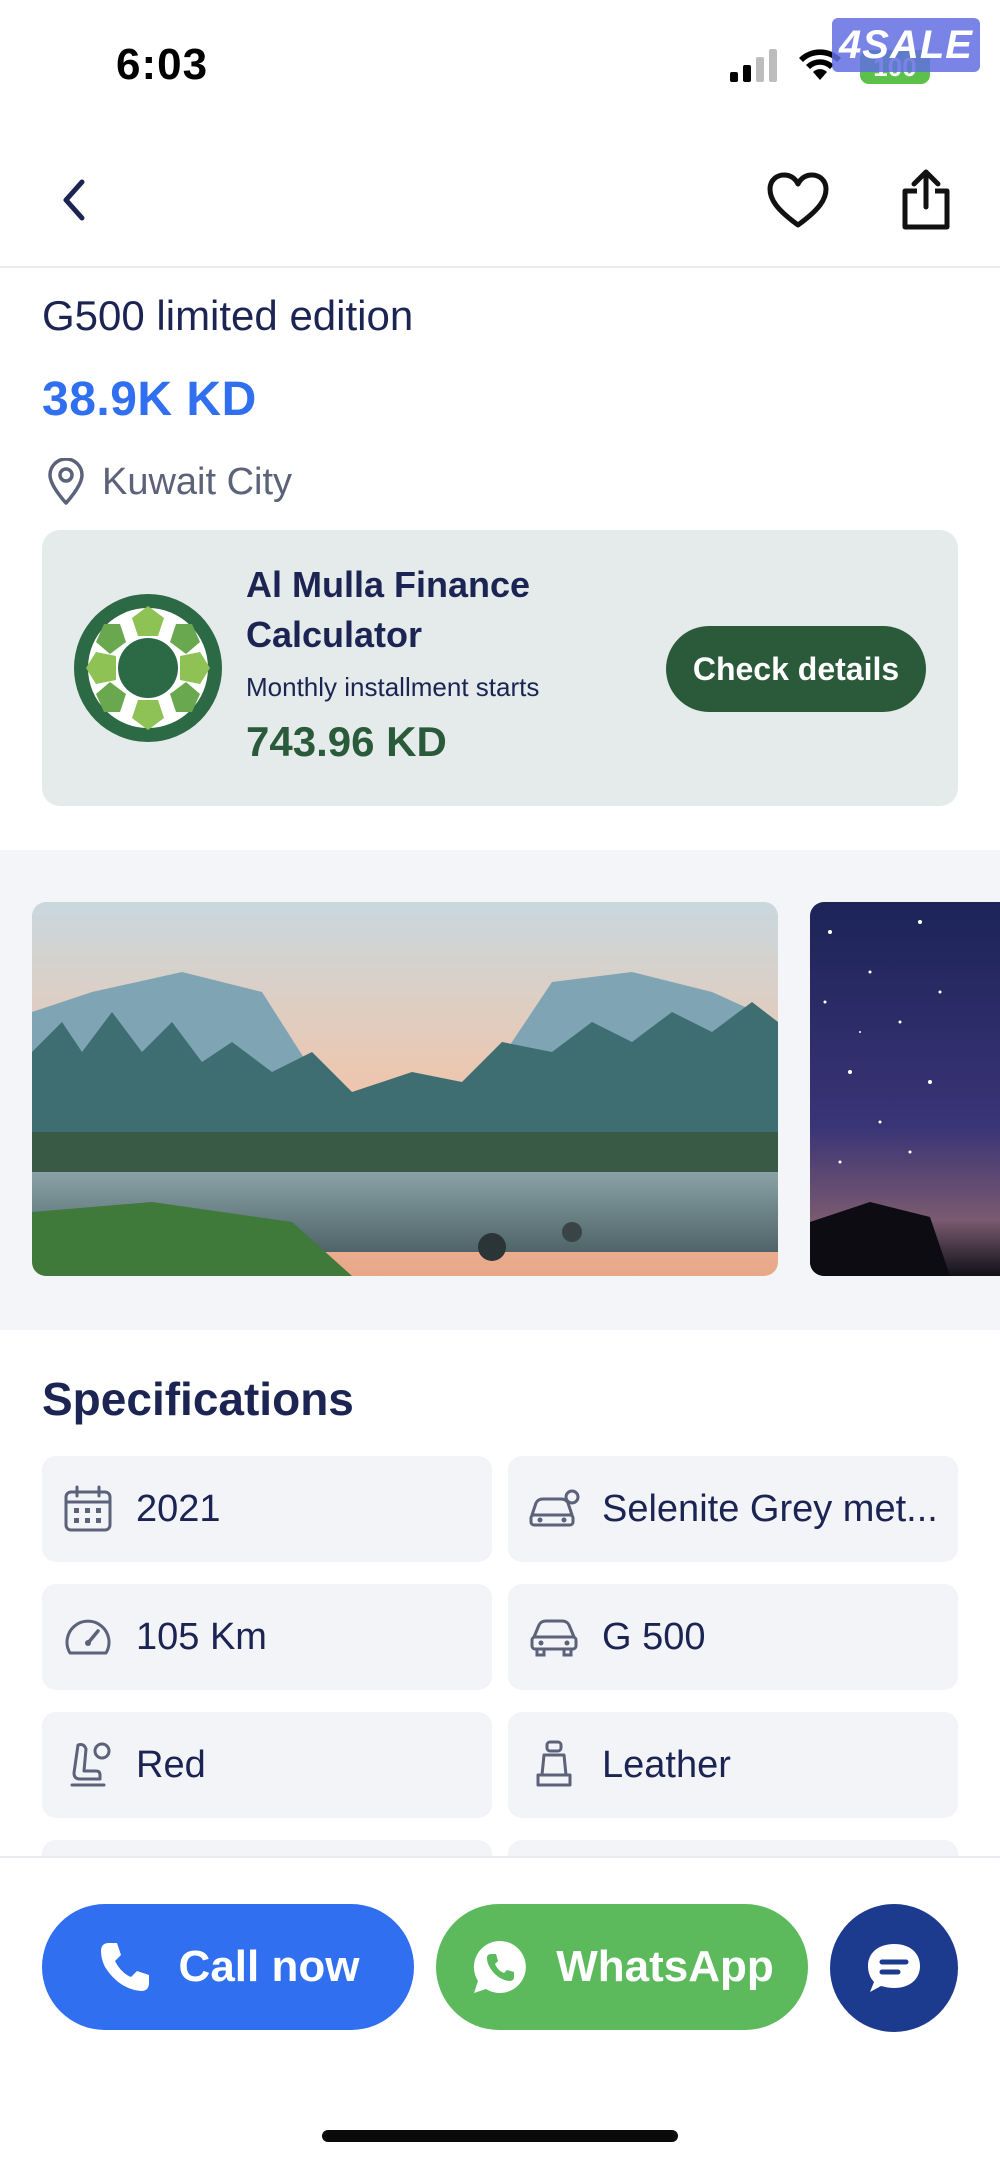  What do you see at coordinates (665, 1966) in the screenshot?
I see `whatsapp-label: WhatsApp` at bounding box center [665, 1966].